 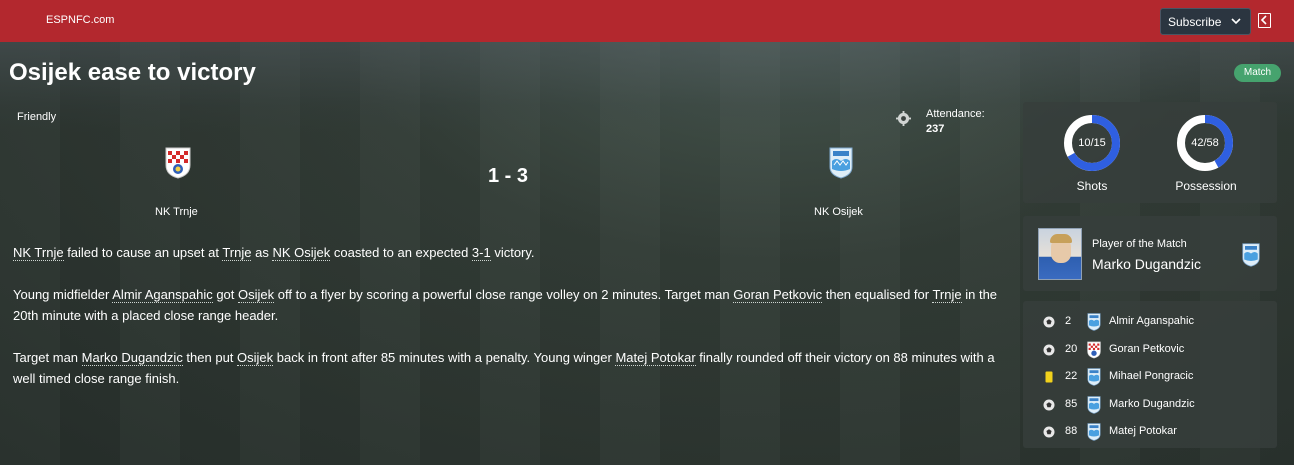 I want to click on report-link: Marko Dugandzic, so click(x=132, y=358).